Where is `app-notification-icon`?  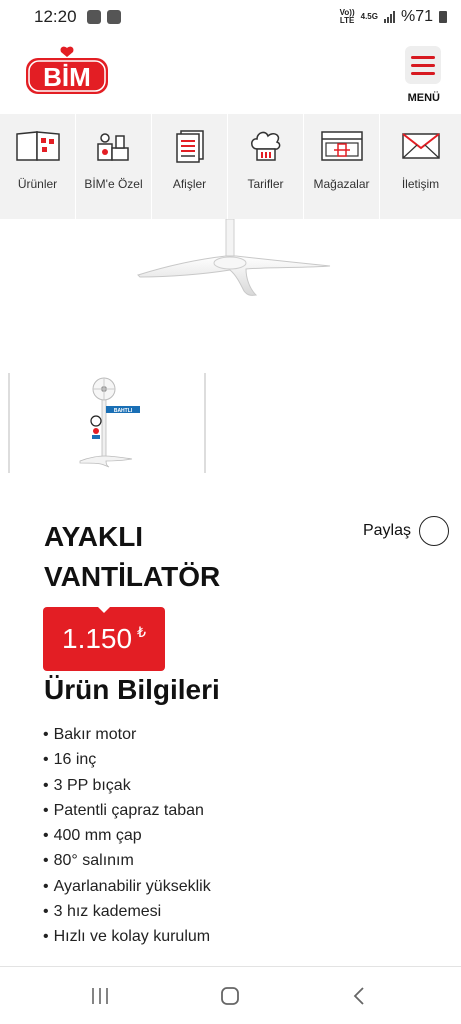
app-notification-icon is located at coordinates (93, 17).